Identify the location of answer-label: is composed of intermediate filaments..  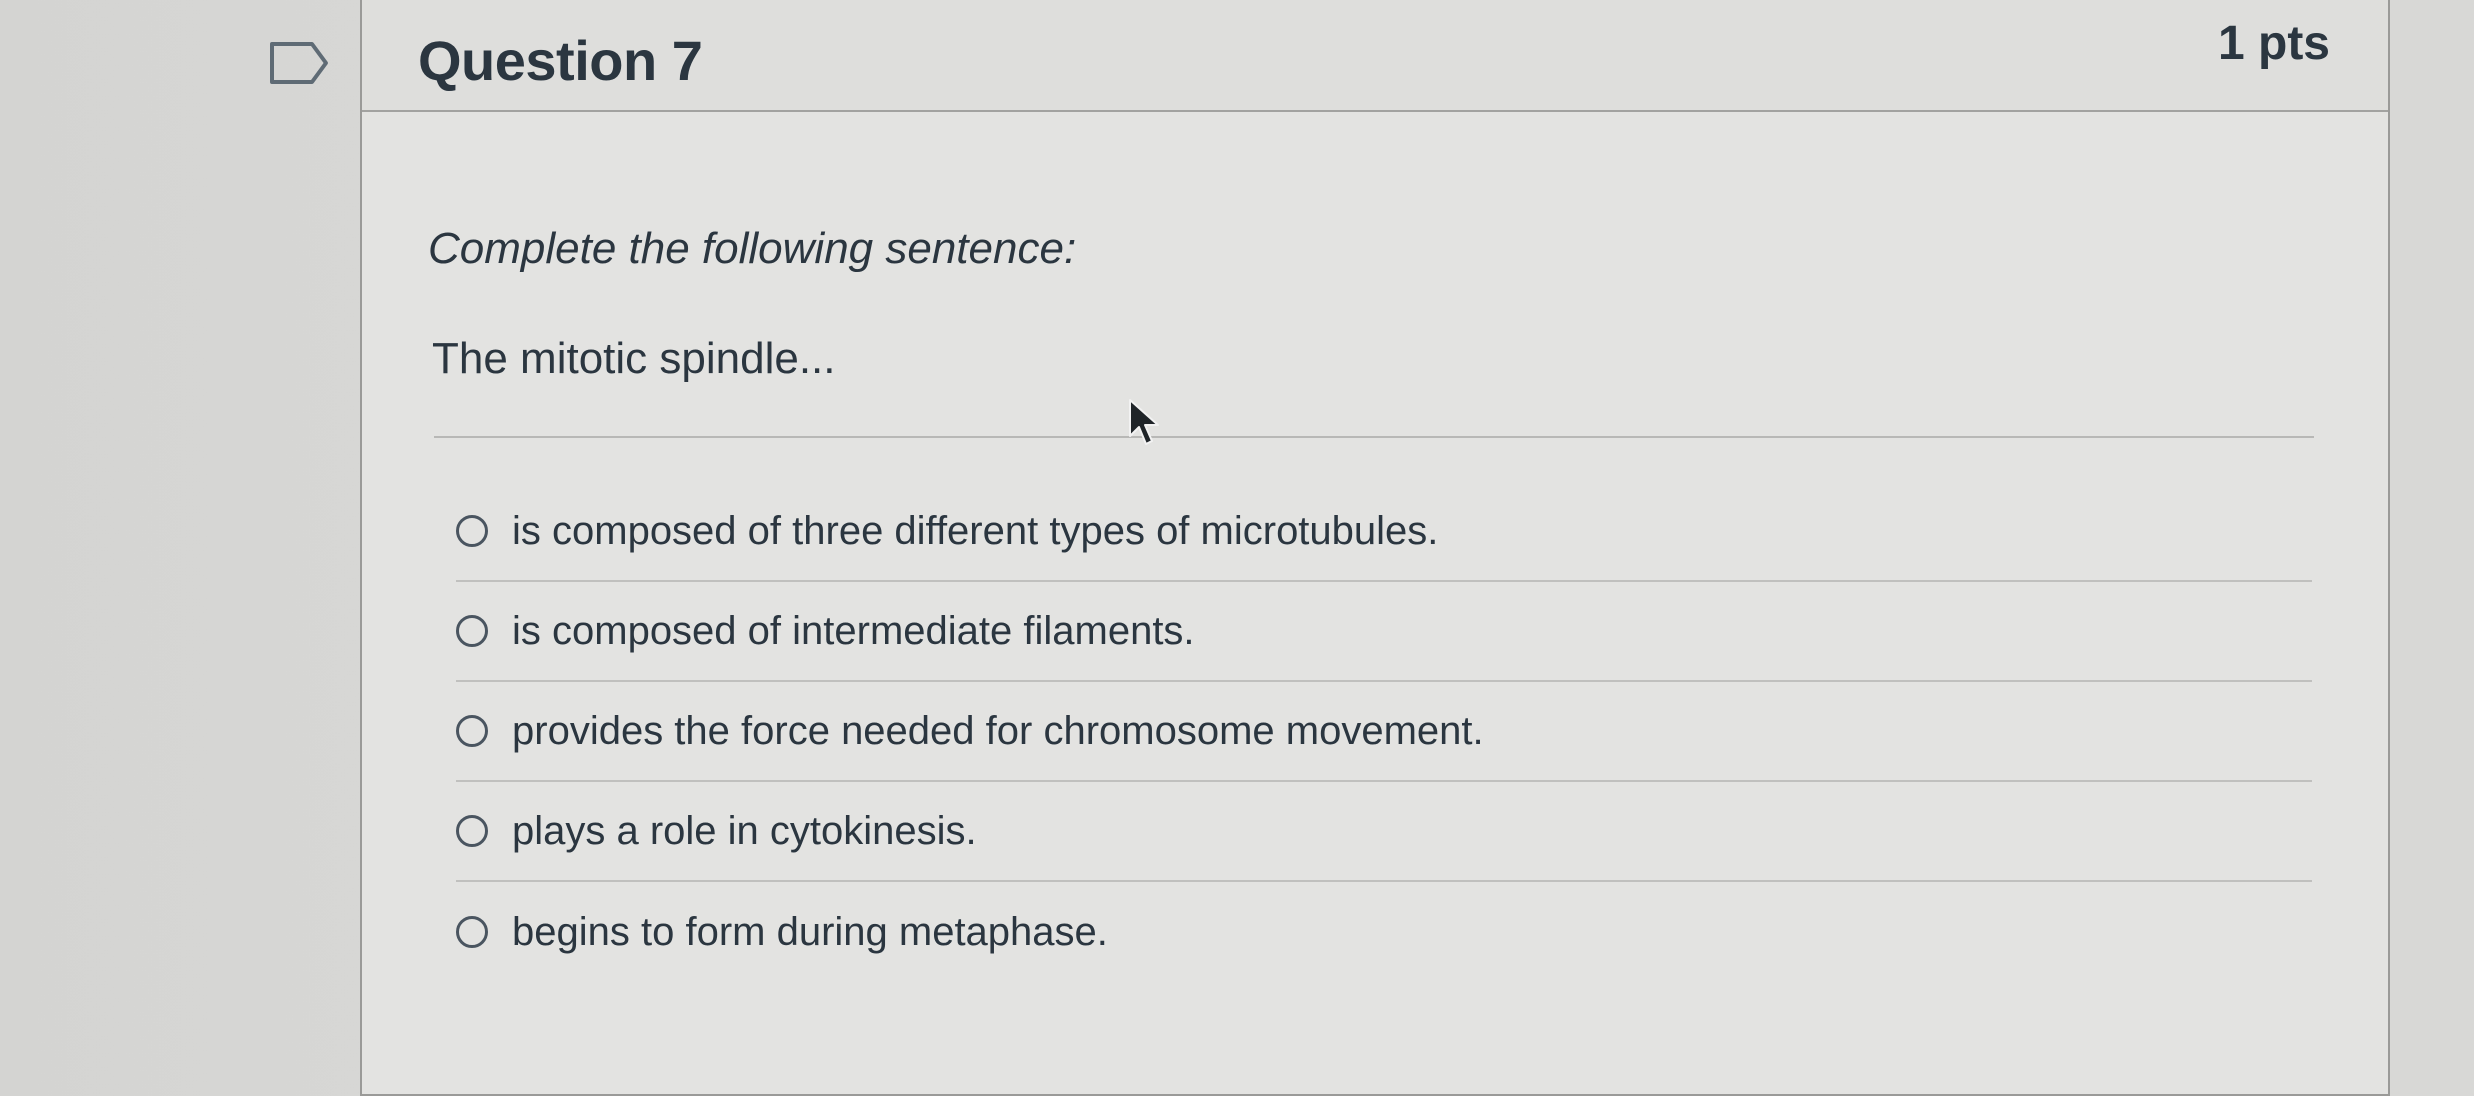
(853, 631).